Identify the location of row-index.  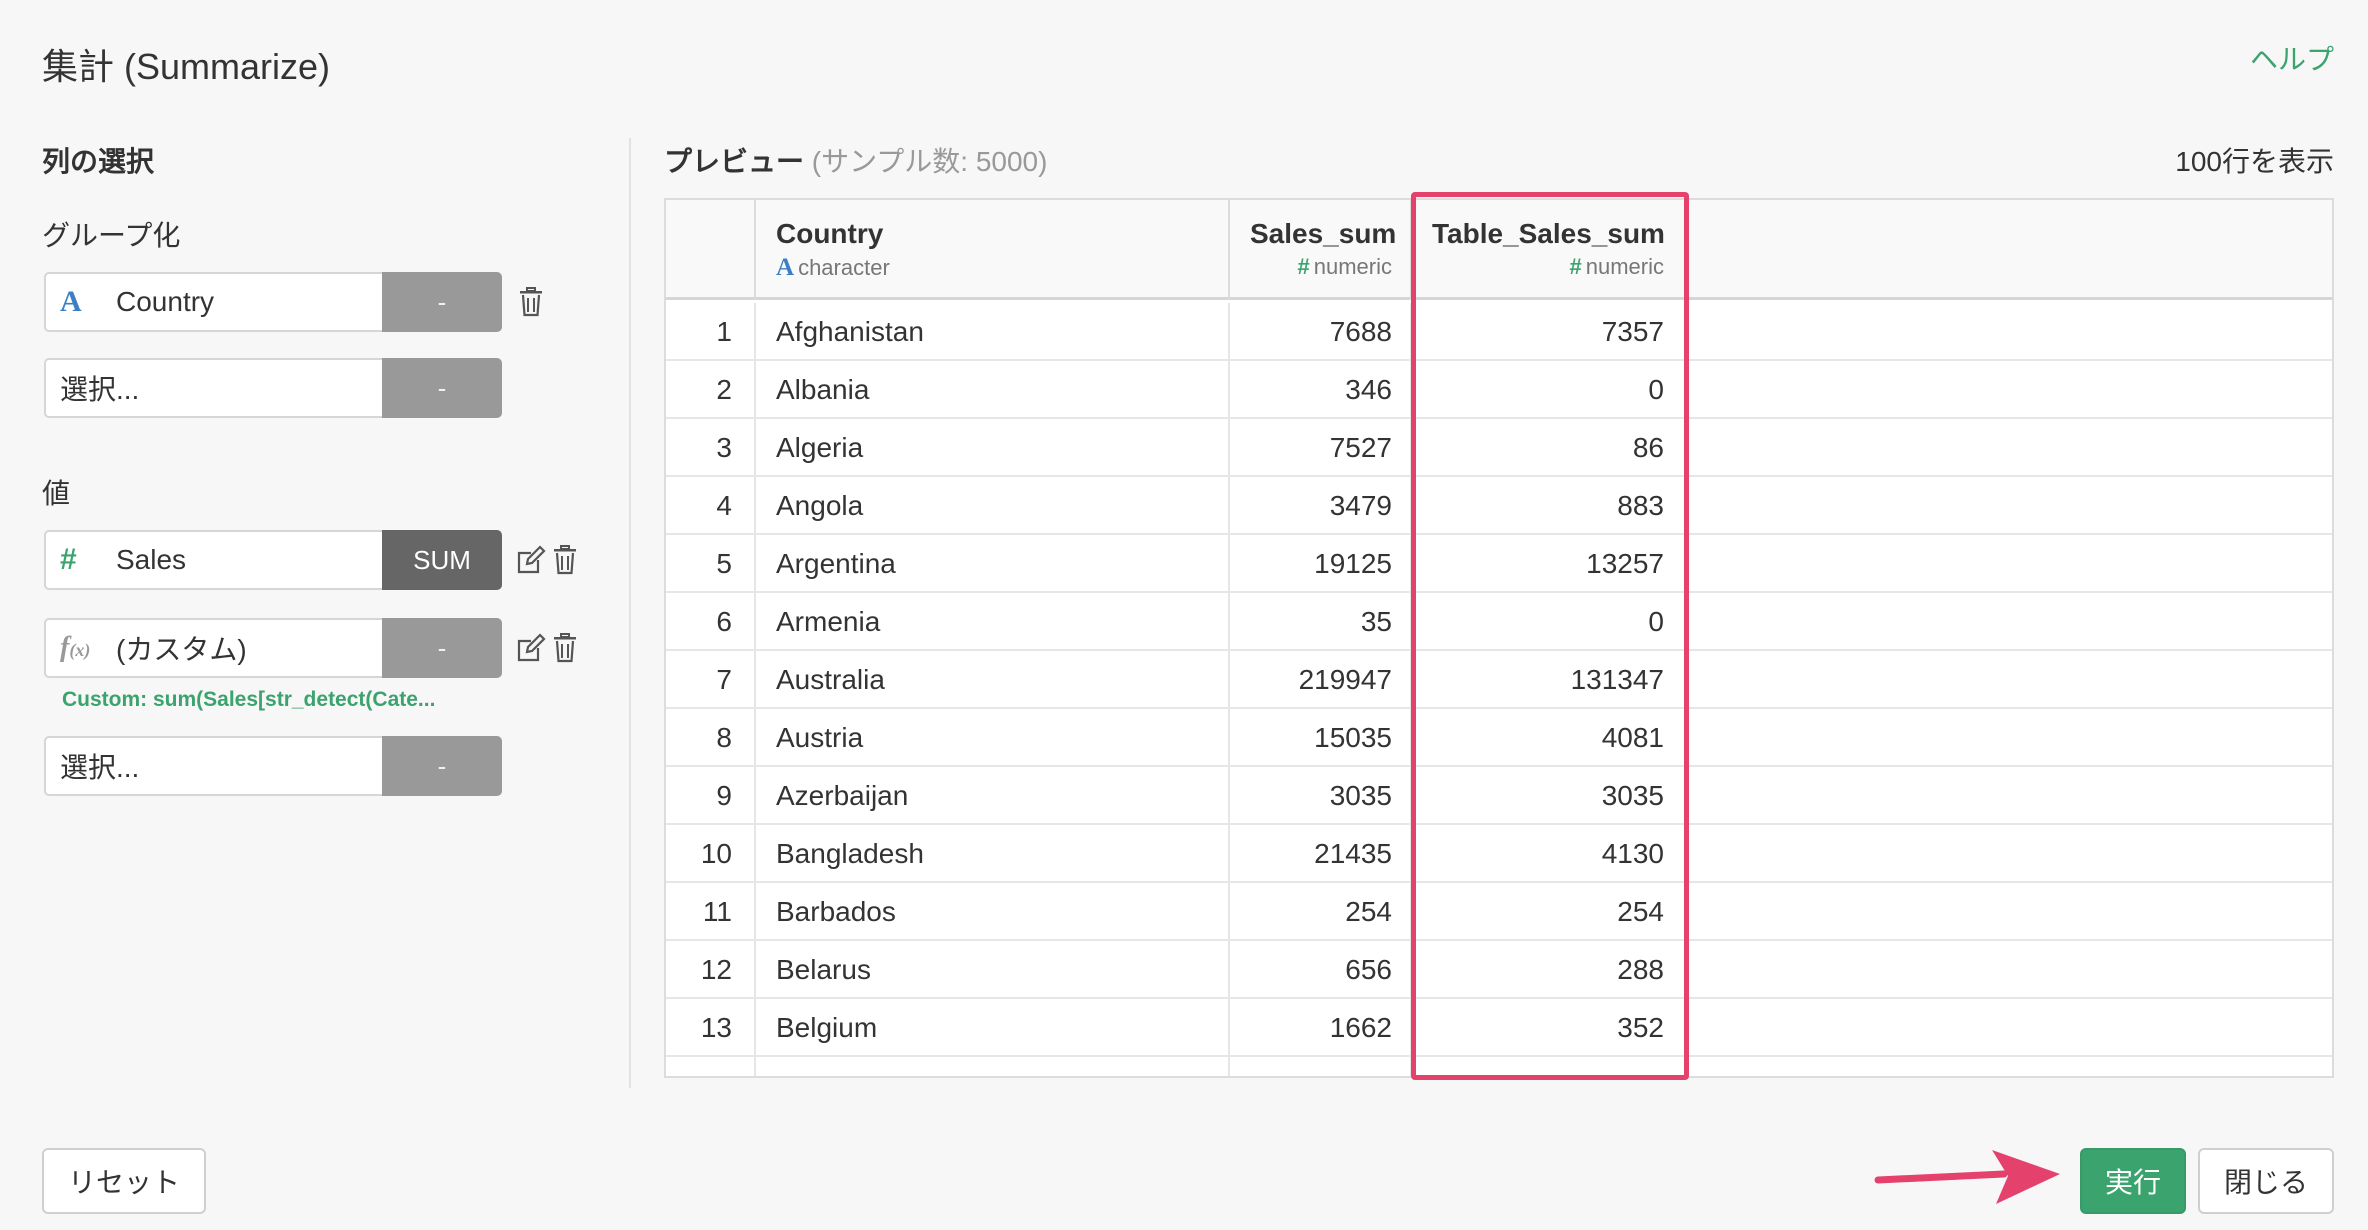
(711, 1066).